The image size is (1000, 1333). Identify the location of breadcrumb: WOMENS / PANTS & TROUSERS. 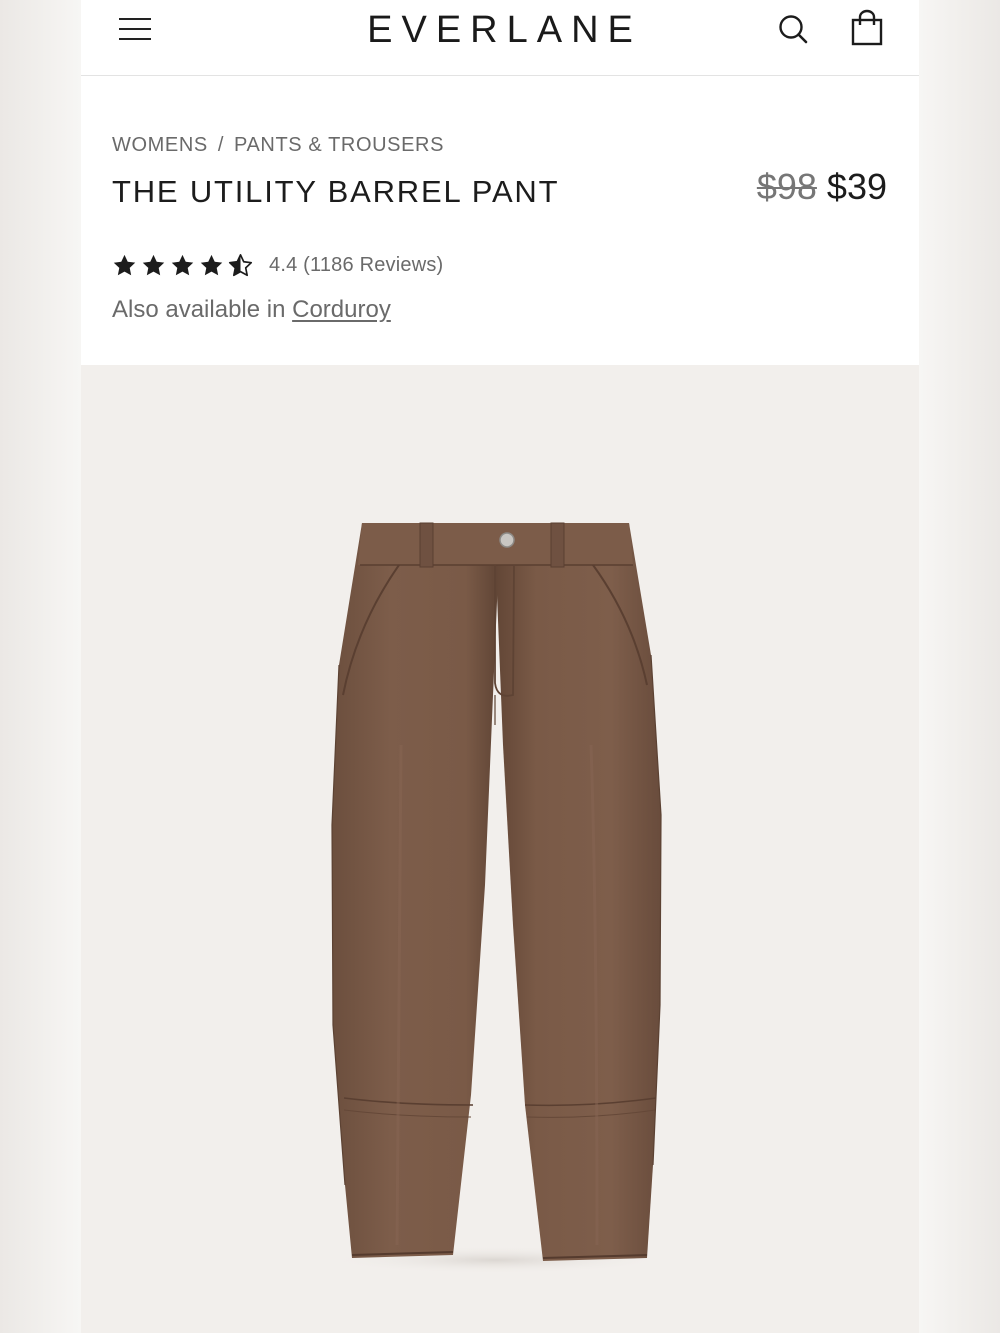
(278, 145).